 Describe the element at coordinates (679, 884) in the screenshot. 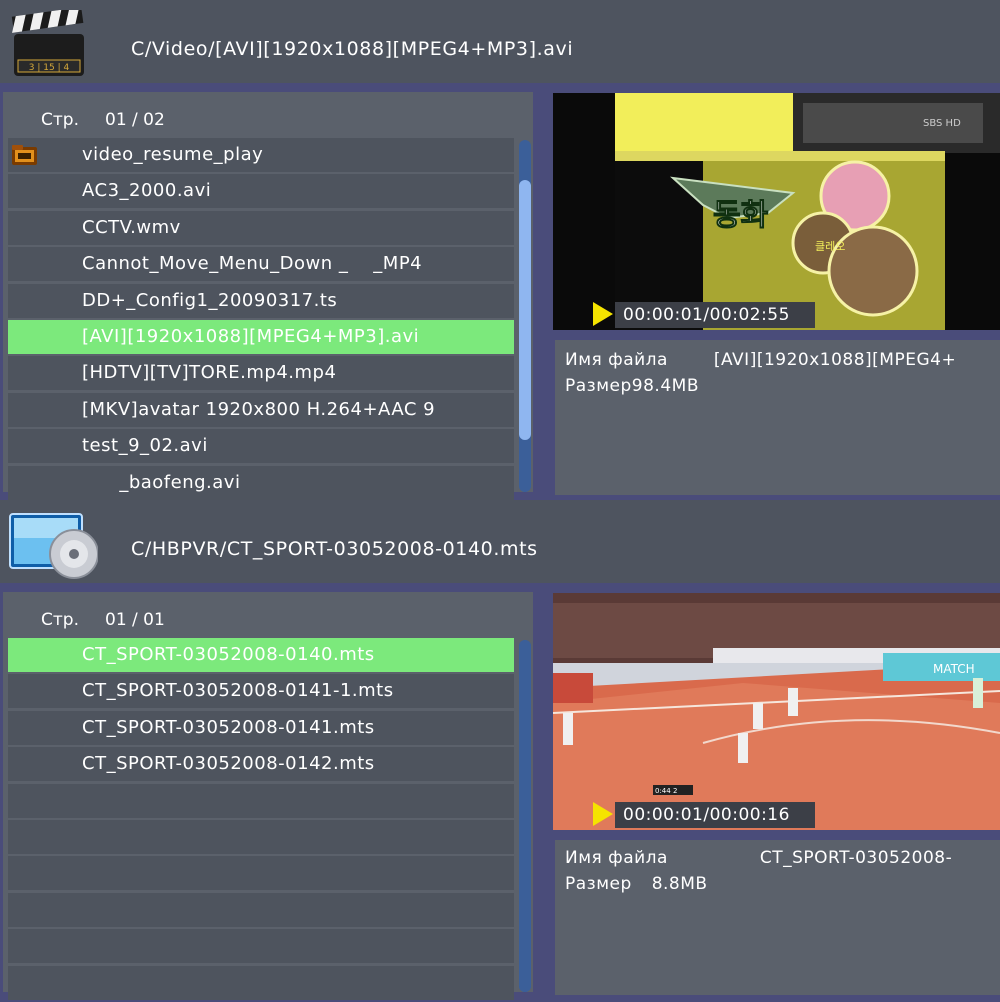

I see `size-value: 8.8MB` at that location.